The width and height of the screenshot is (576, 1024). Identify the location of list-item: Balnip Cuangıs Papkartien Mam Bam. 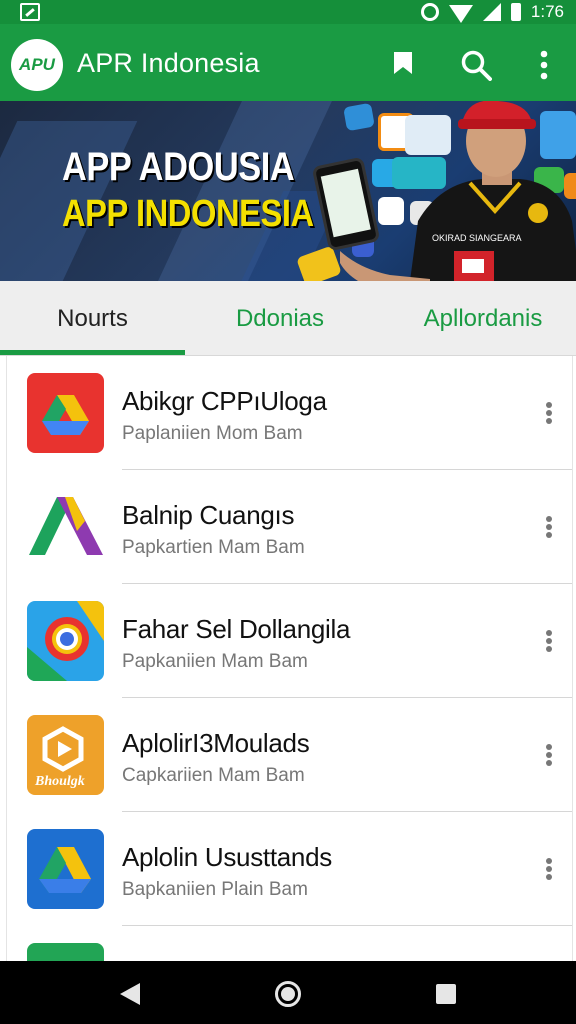
(289, 527).